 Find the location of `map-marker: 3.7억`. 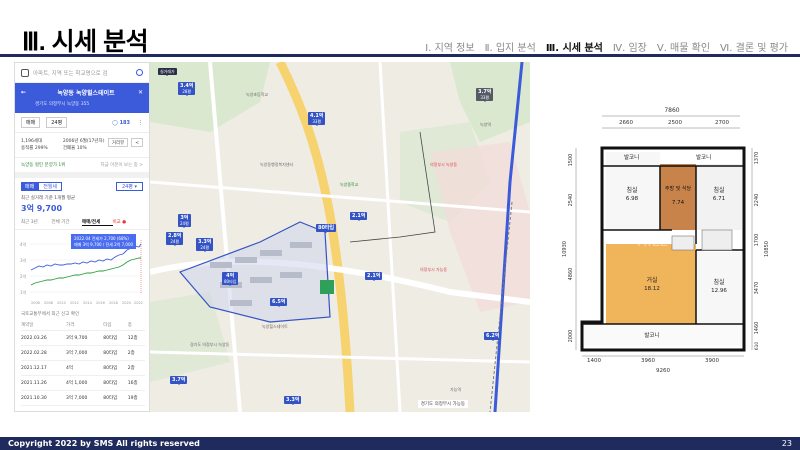

map-marker: 3.7억 is located at coordinates (179, 380).